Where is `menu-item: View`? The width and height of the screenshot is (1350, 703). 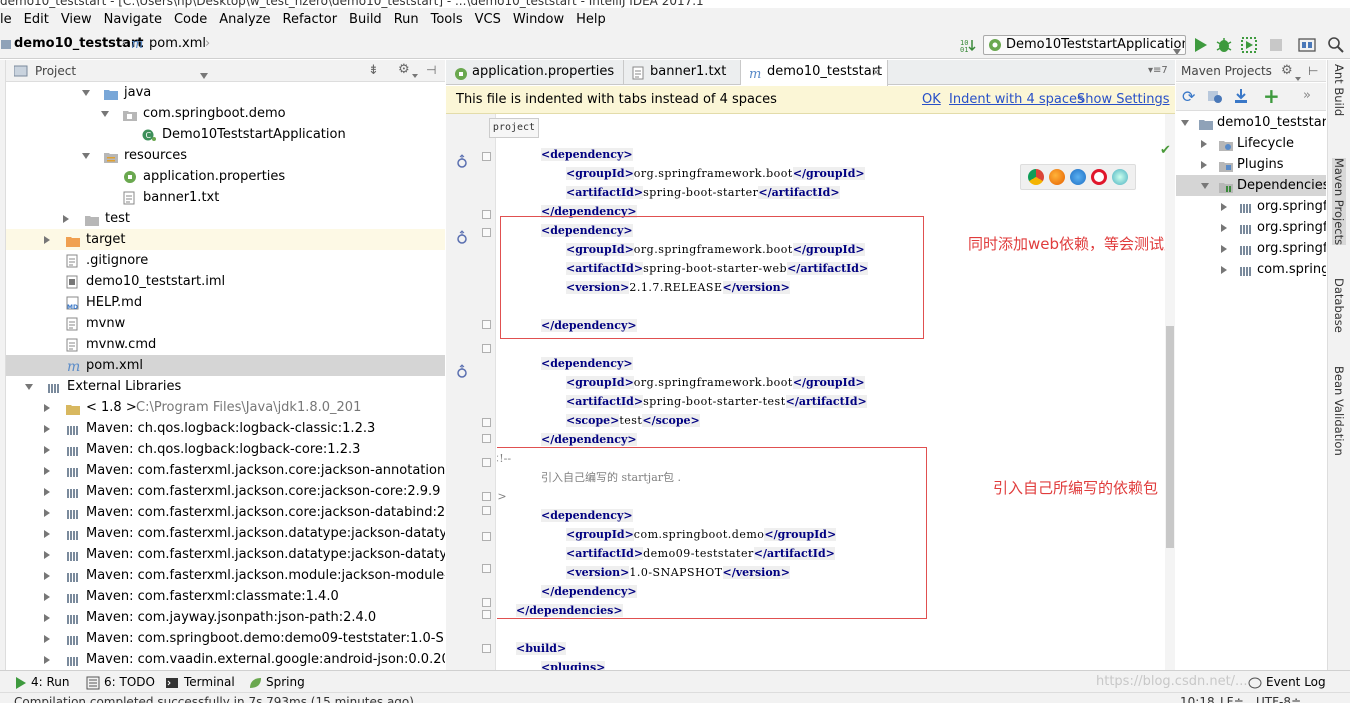
menu-item: View is located at coordinates (76, 19).